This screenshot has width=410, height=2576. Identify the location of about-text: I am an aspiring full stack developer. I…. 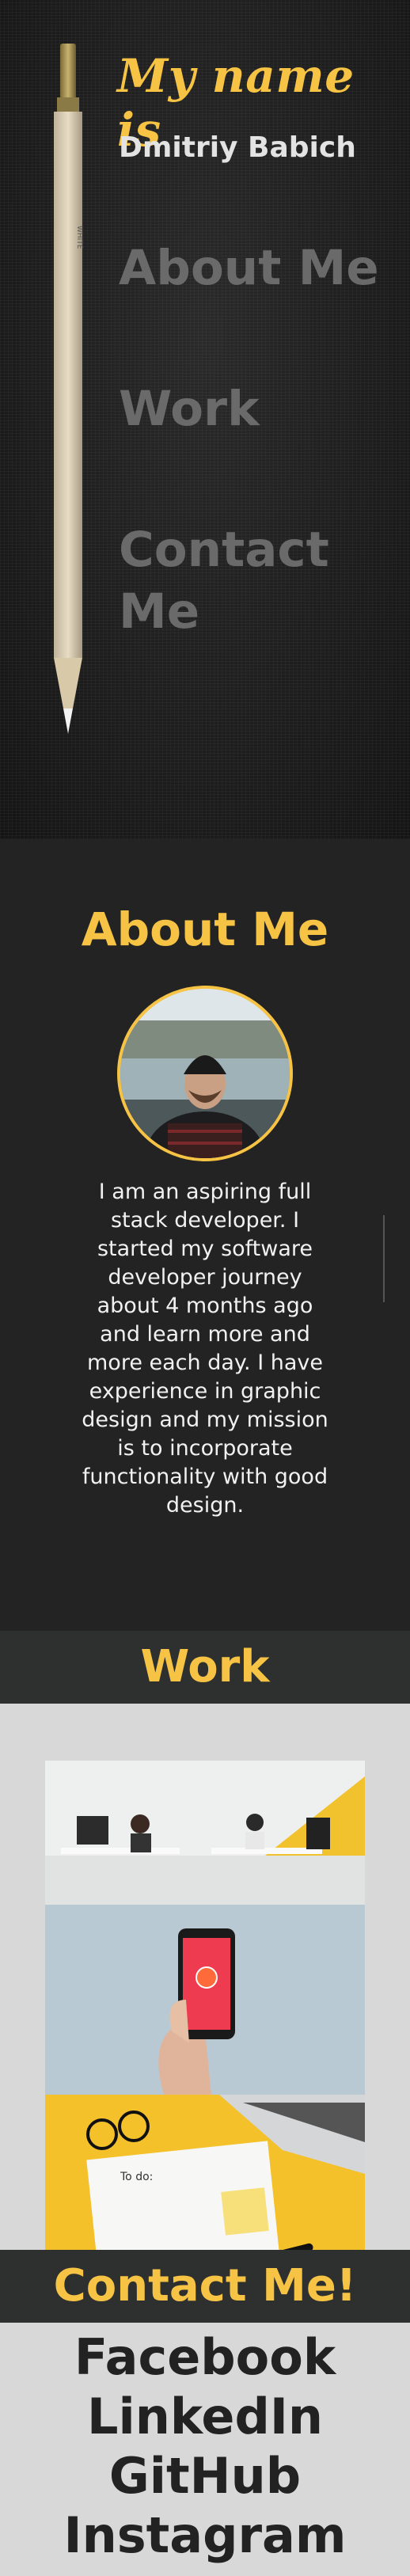
(205, 1349).